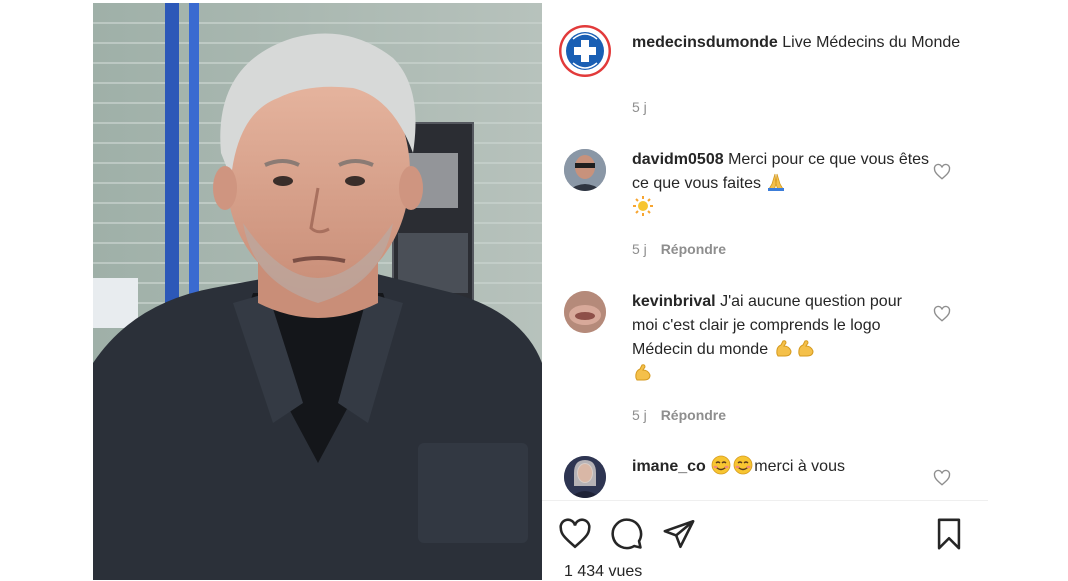 Image resolution: width=1068 pixels, height=581 pixels. I want to click on post-author-username: medecinsdumonde, so click(705, 42).